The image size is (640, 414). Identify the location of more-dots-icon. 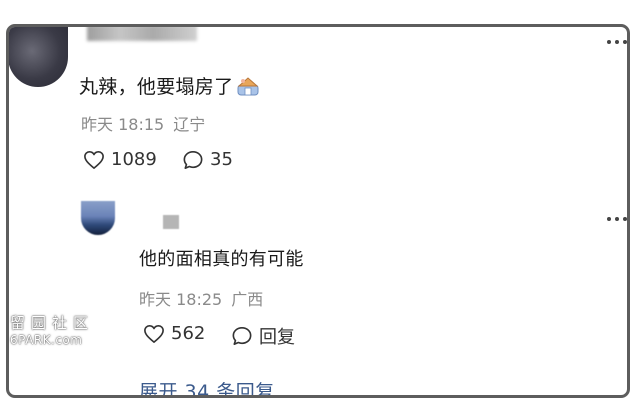
(617, 42).